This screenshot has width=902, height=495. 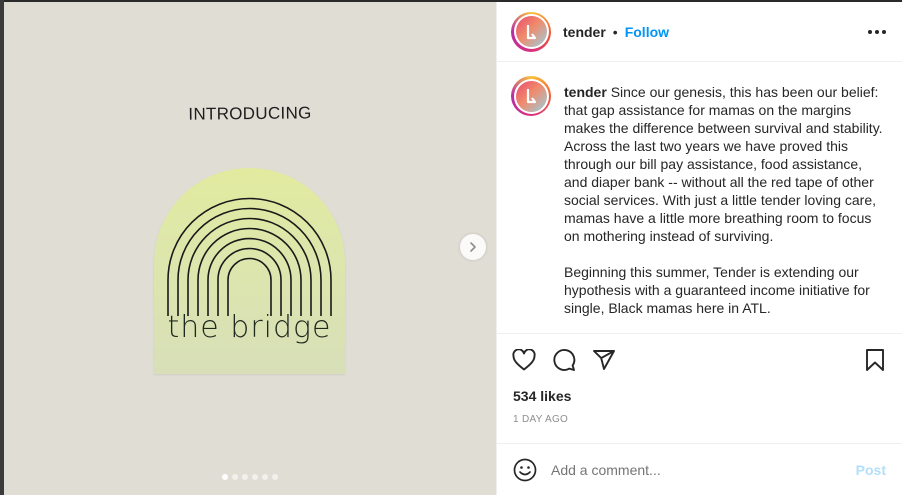 I want to click on carousel-indicator, so click(x=250, y=477).